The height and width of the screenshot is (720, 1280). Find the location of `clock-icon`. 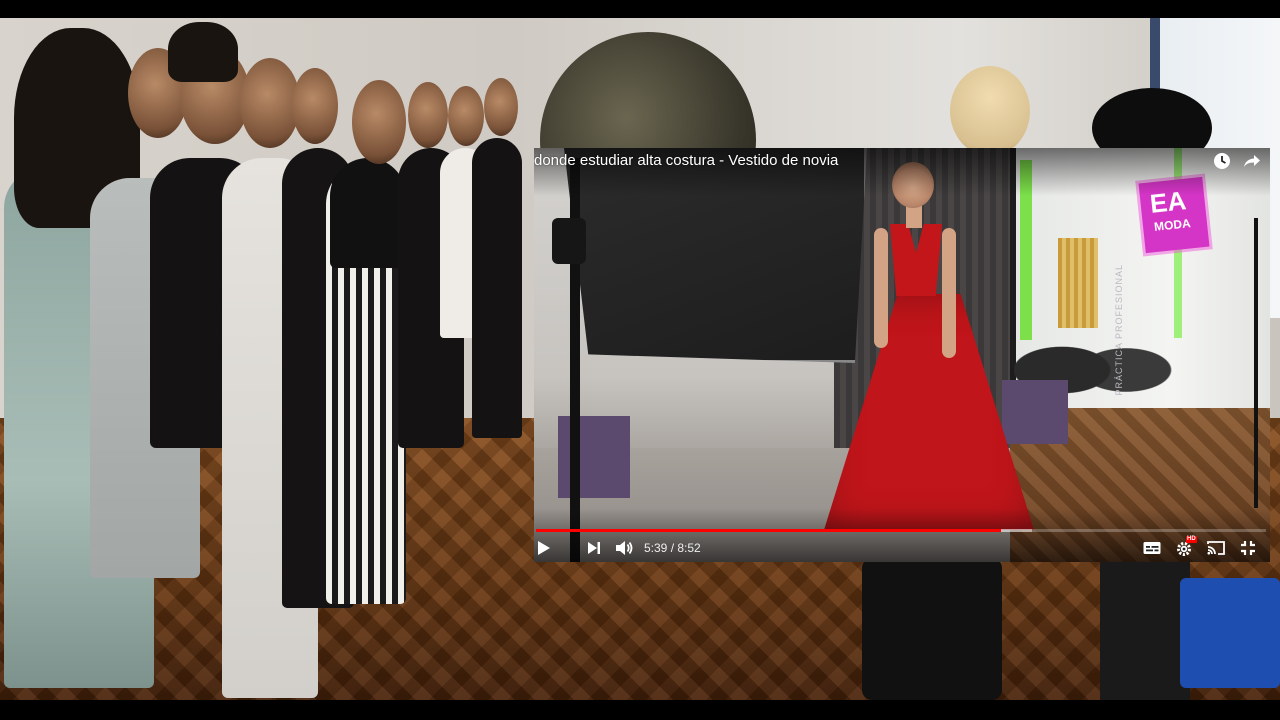

clock-icon is located at coordinates (1222, 161).